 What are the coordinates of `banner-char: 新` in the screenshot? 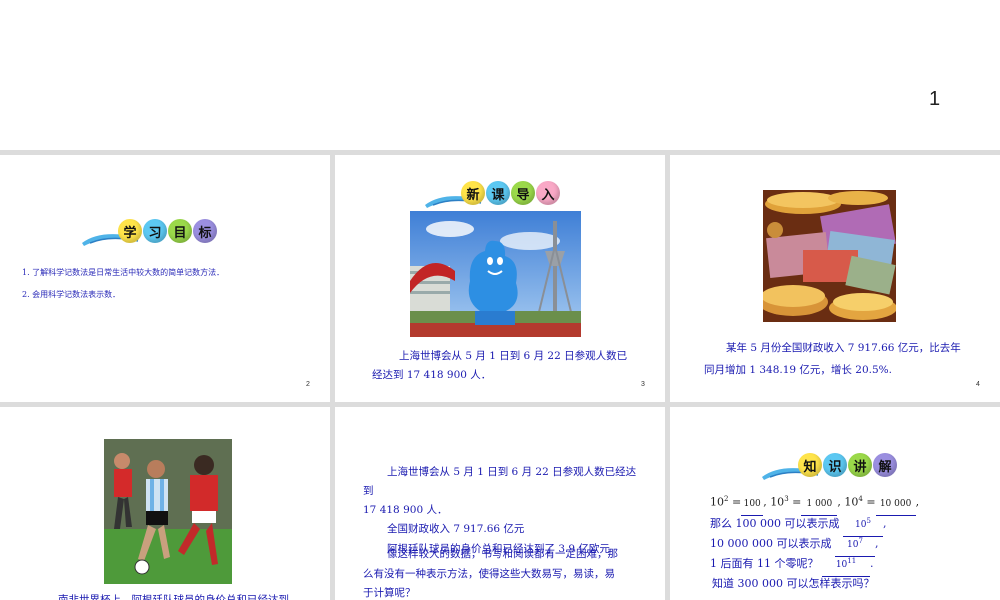 It's located at (473, 193).